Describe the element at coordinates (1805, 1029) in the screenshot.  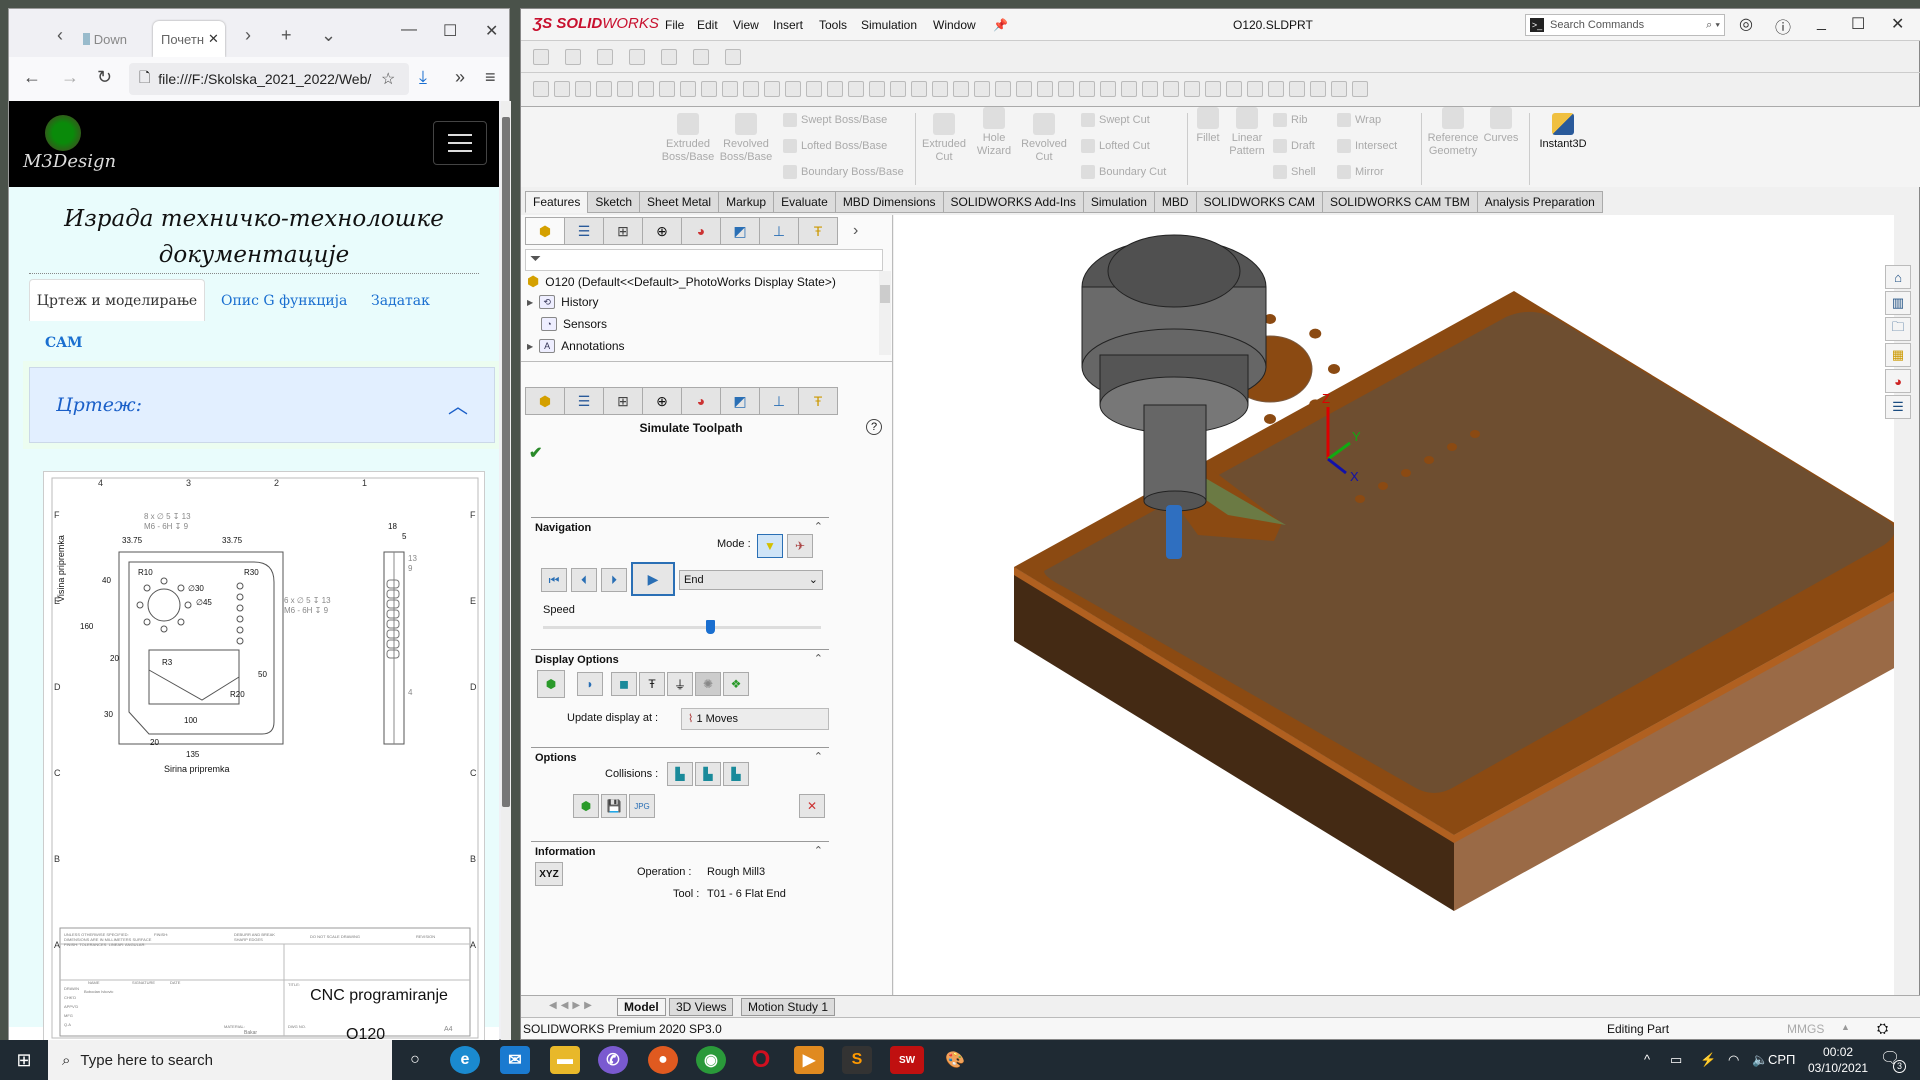
I see `unit-system-button: MMGS` at that location.